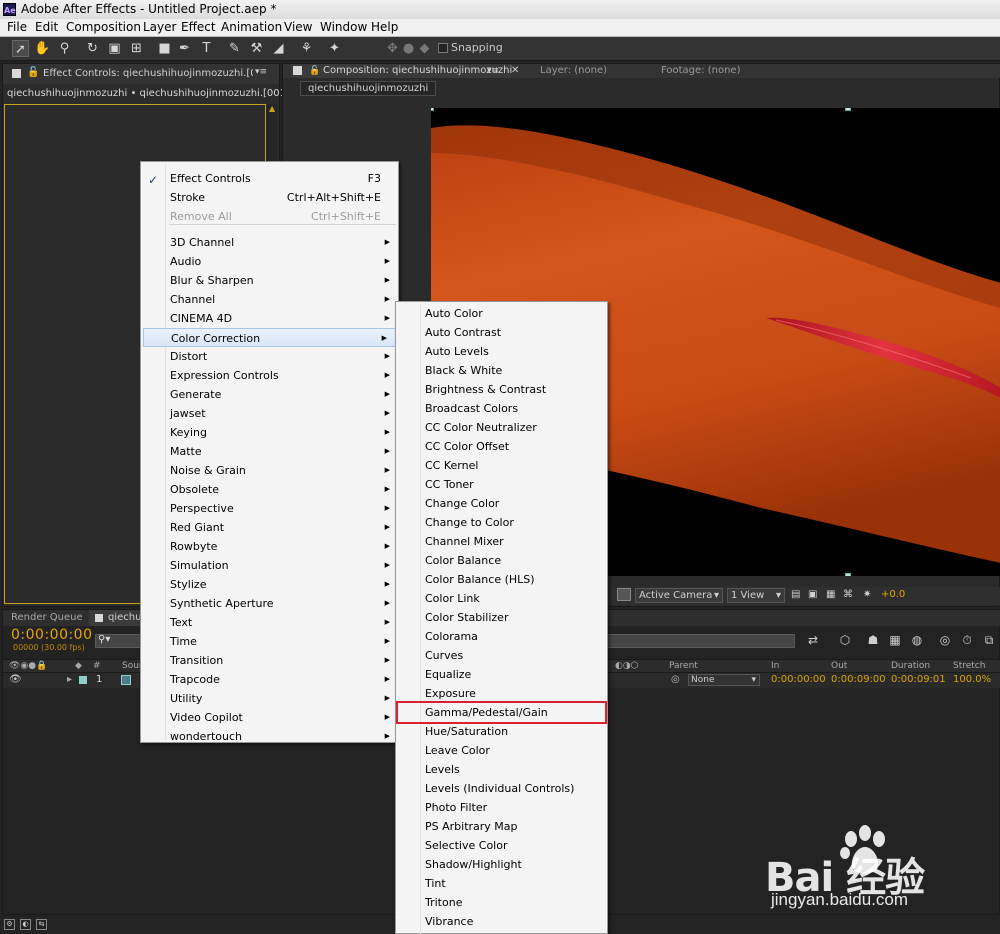  Describe the element at coordinates (501, 560) in the screenshot. I see `menu-item-color-balance: Color Balance` at that location.